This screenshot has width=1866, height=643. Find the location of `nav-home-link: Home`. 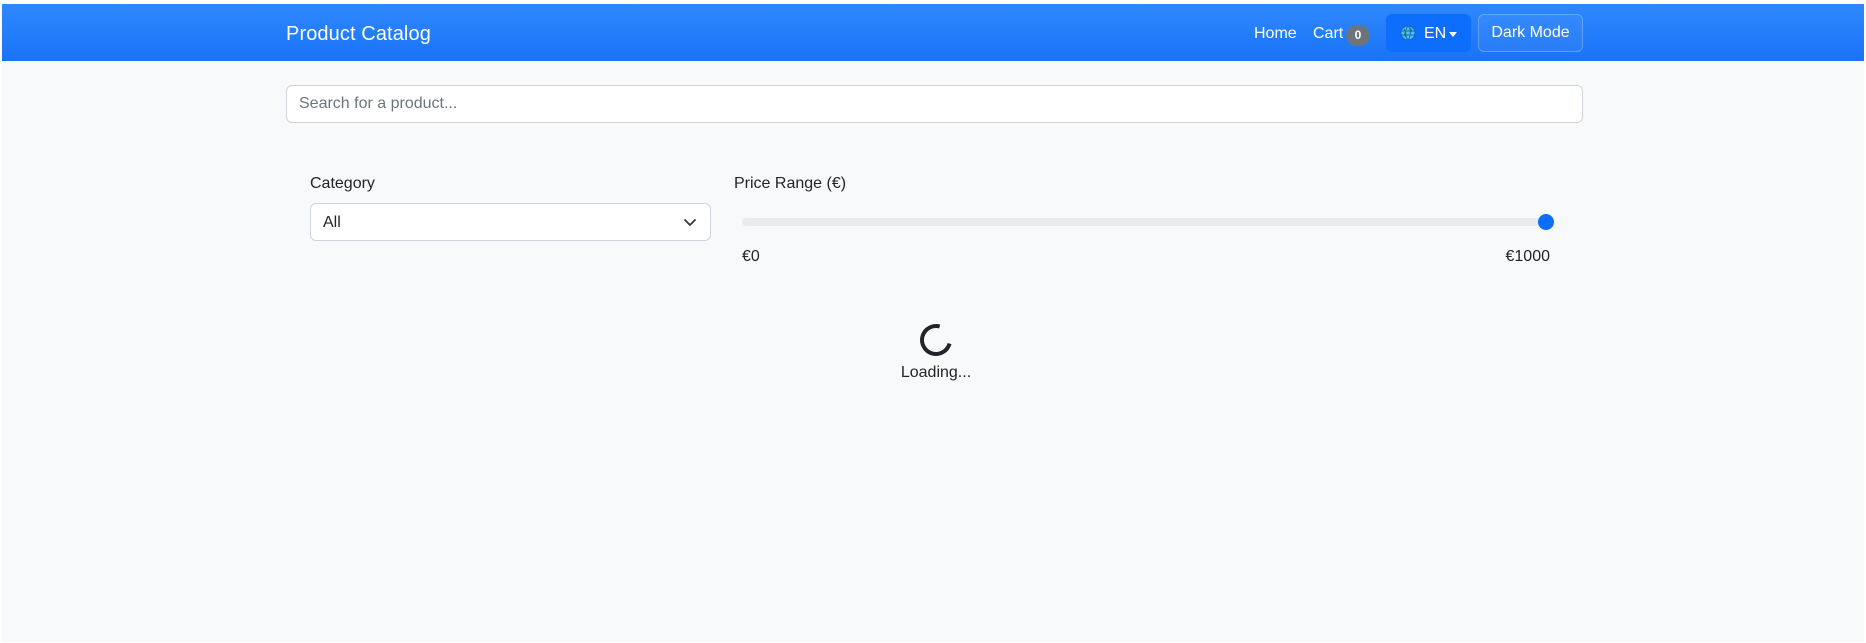

nav-home-link: Home is located at coordinates (1275, 34).